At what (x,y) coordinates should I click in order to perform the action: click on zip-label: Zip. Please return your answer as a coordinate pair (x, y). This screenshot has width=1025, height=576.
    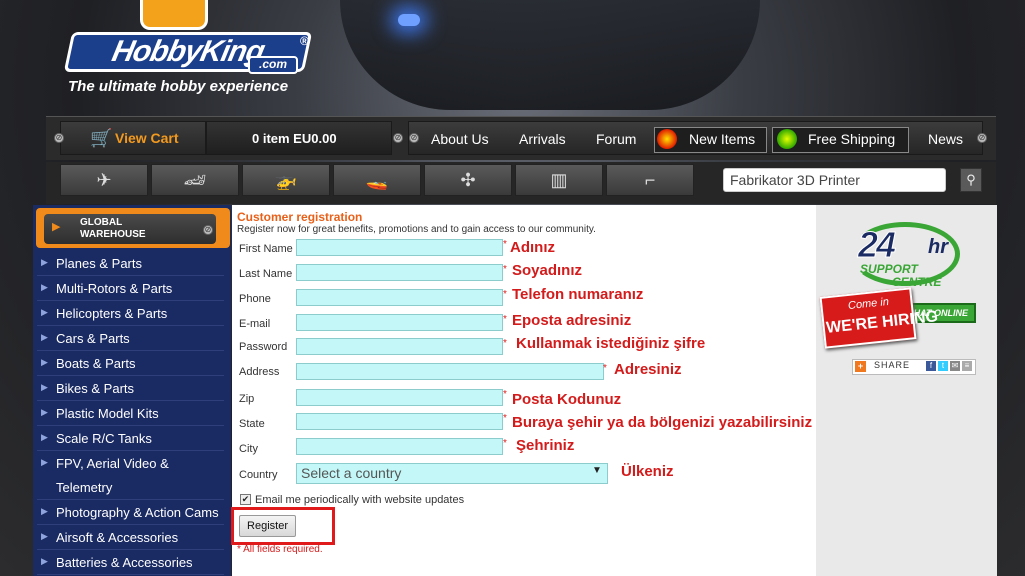
    Looking at the image, I should click on (247, 399).